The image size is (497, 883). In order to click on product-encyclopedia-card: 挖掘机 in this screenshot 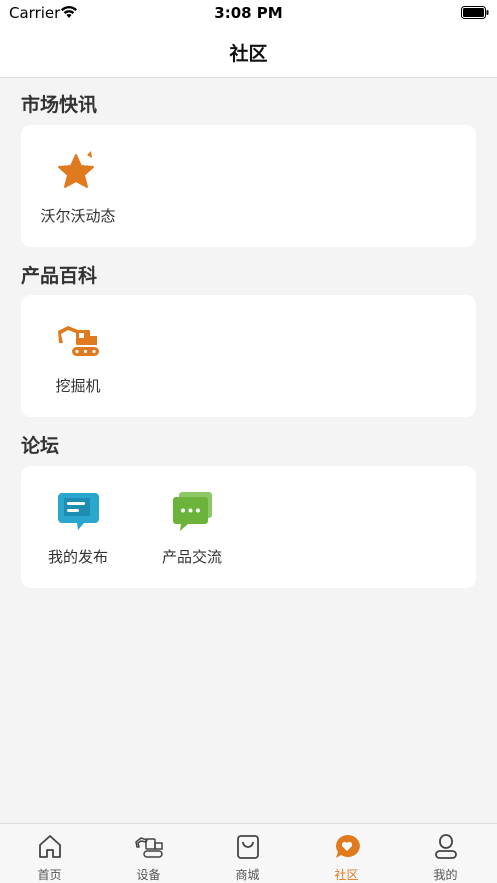, I will do `click(248, 356)`.